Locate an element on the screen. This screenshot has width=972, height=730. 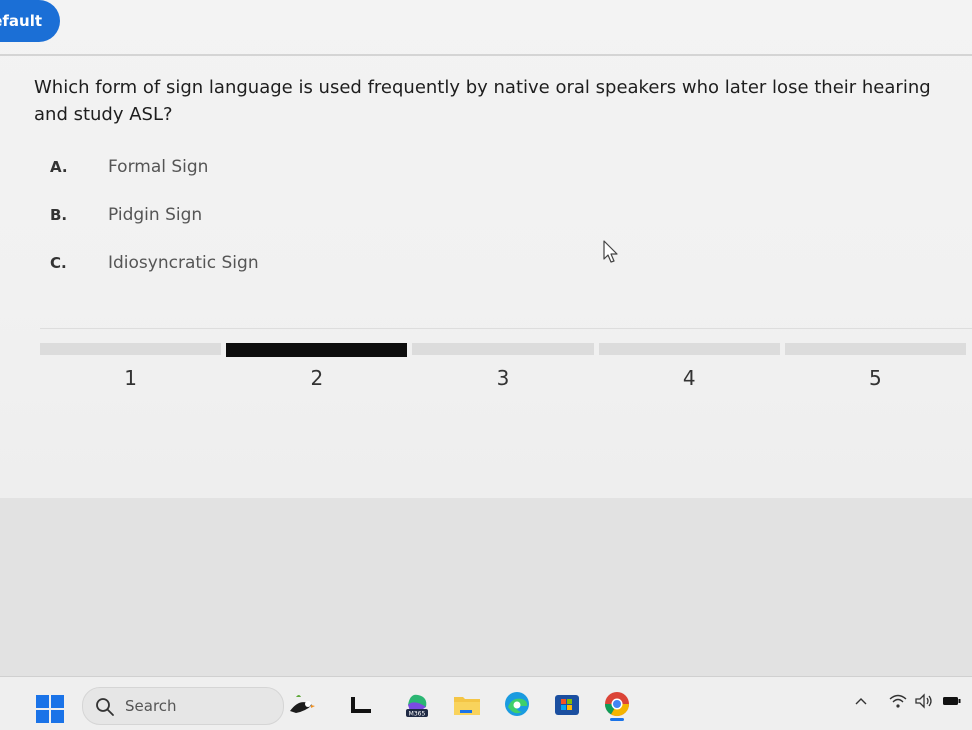
section-divider is located at coordinates (506, 328).